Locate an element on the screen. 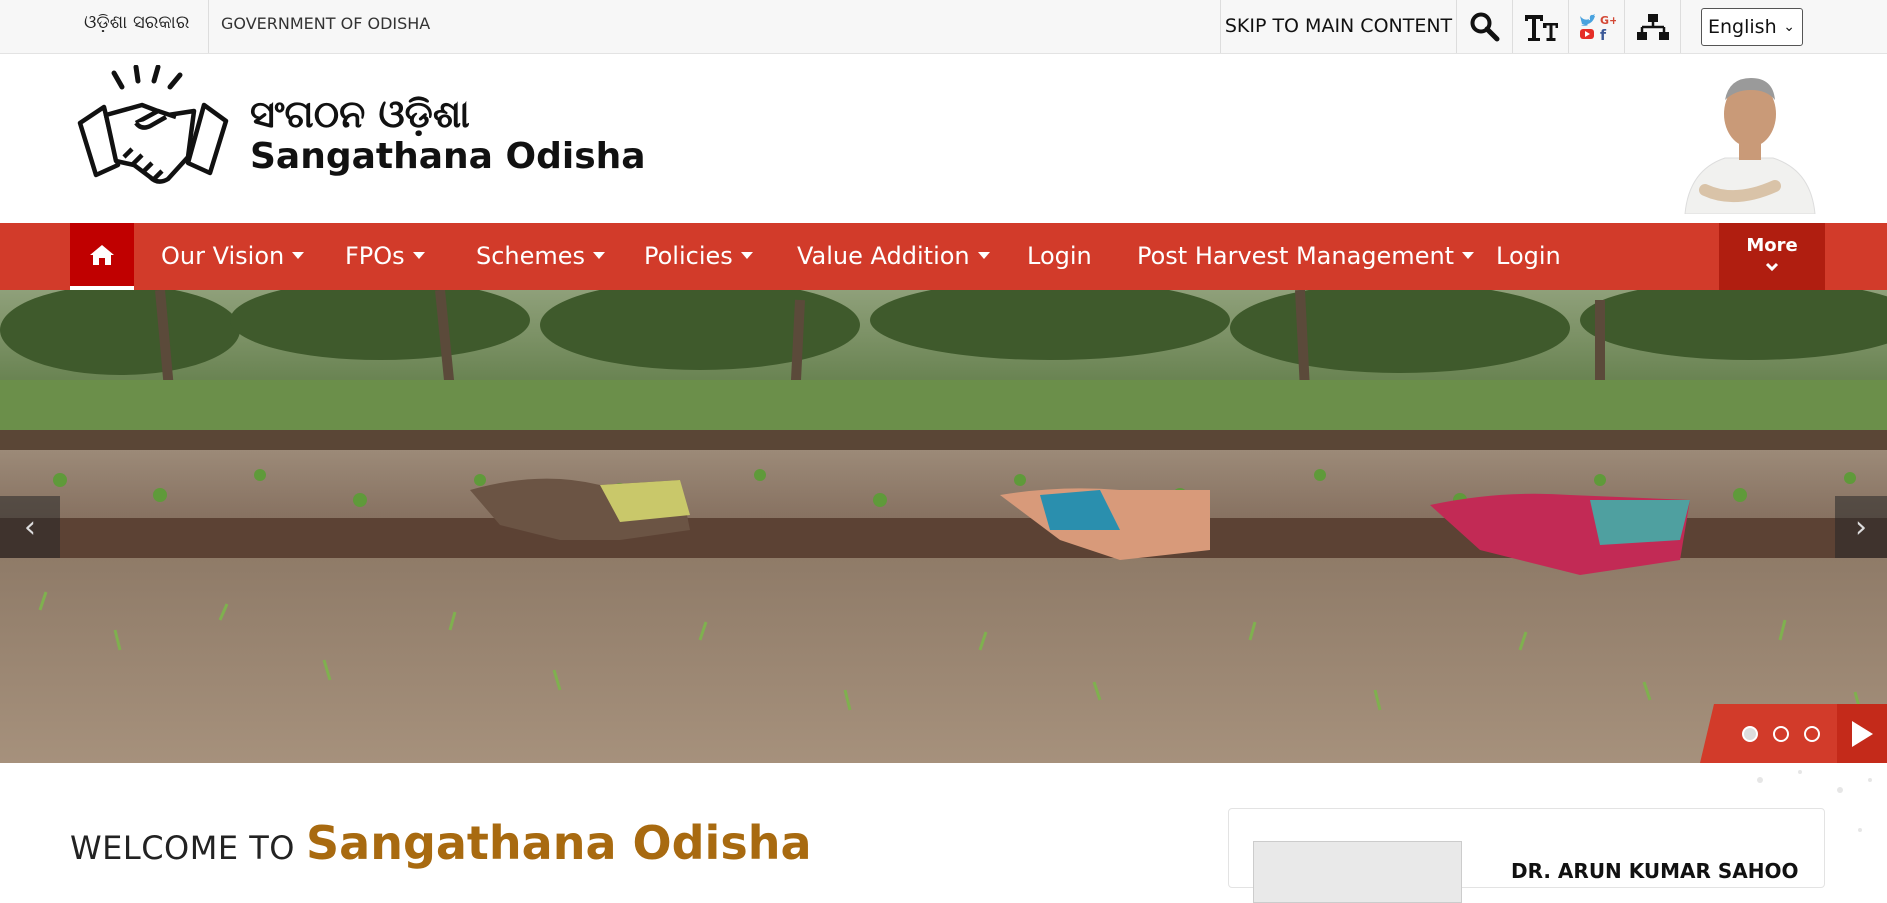  text-size-icon is located at coordinates (1540, 27).